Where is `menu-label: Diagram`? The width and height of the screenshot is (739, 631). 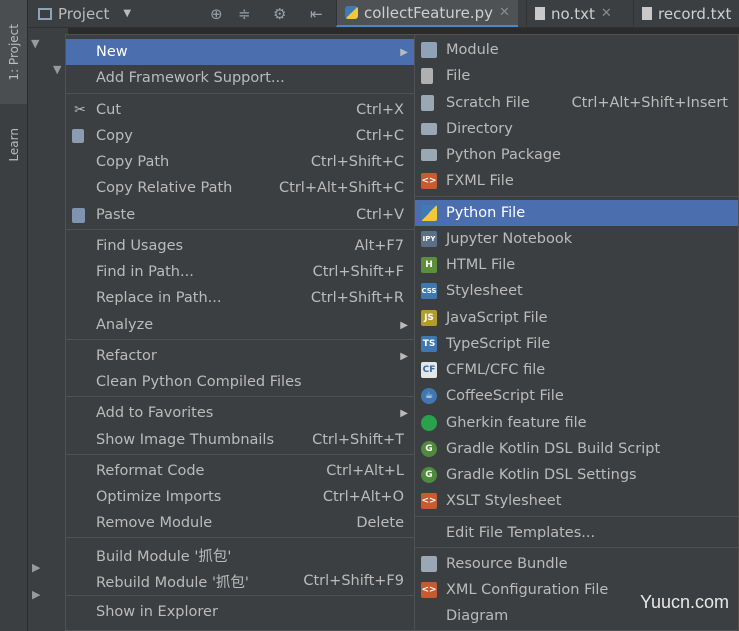
menu-label: Diagram is located at coordinates (477, 616).